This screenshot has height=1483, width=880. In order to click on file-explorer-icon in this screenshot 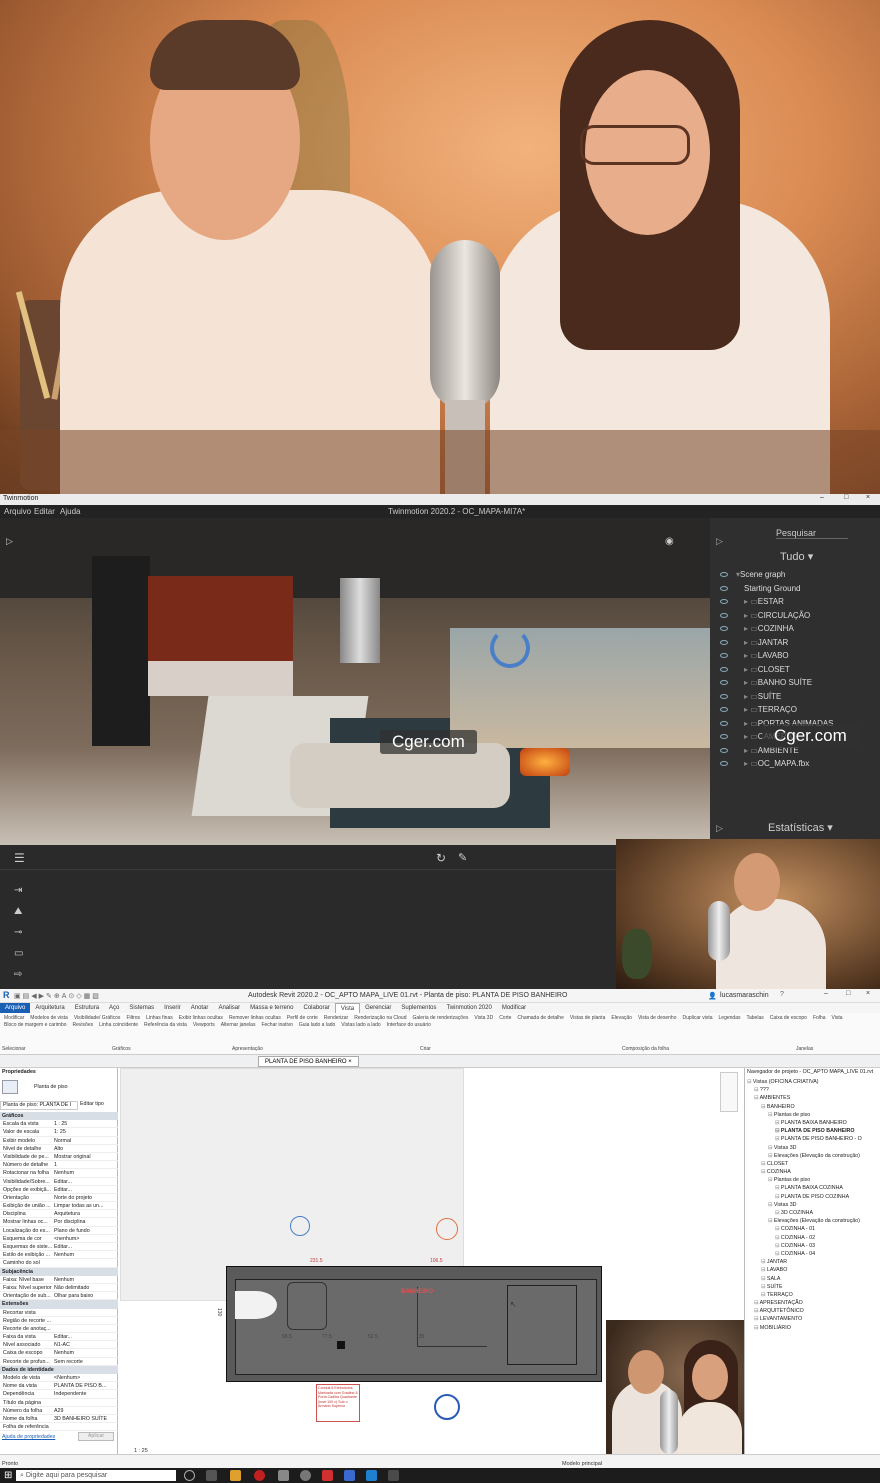, I will do `click(235, 1475)`.